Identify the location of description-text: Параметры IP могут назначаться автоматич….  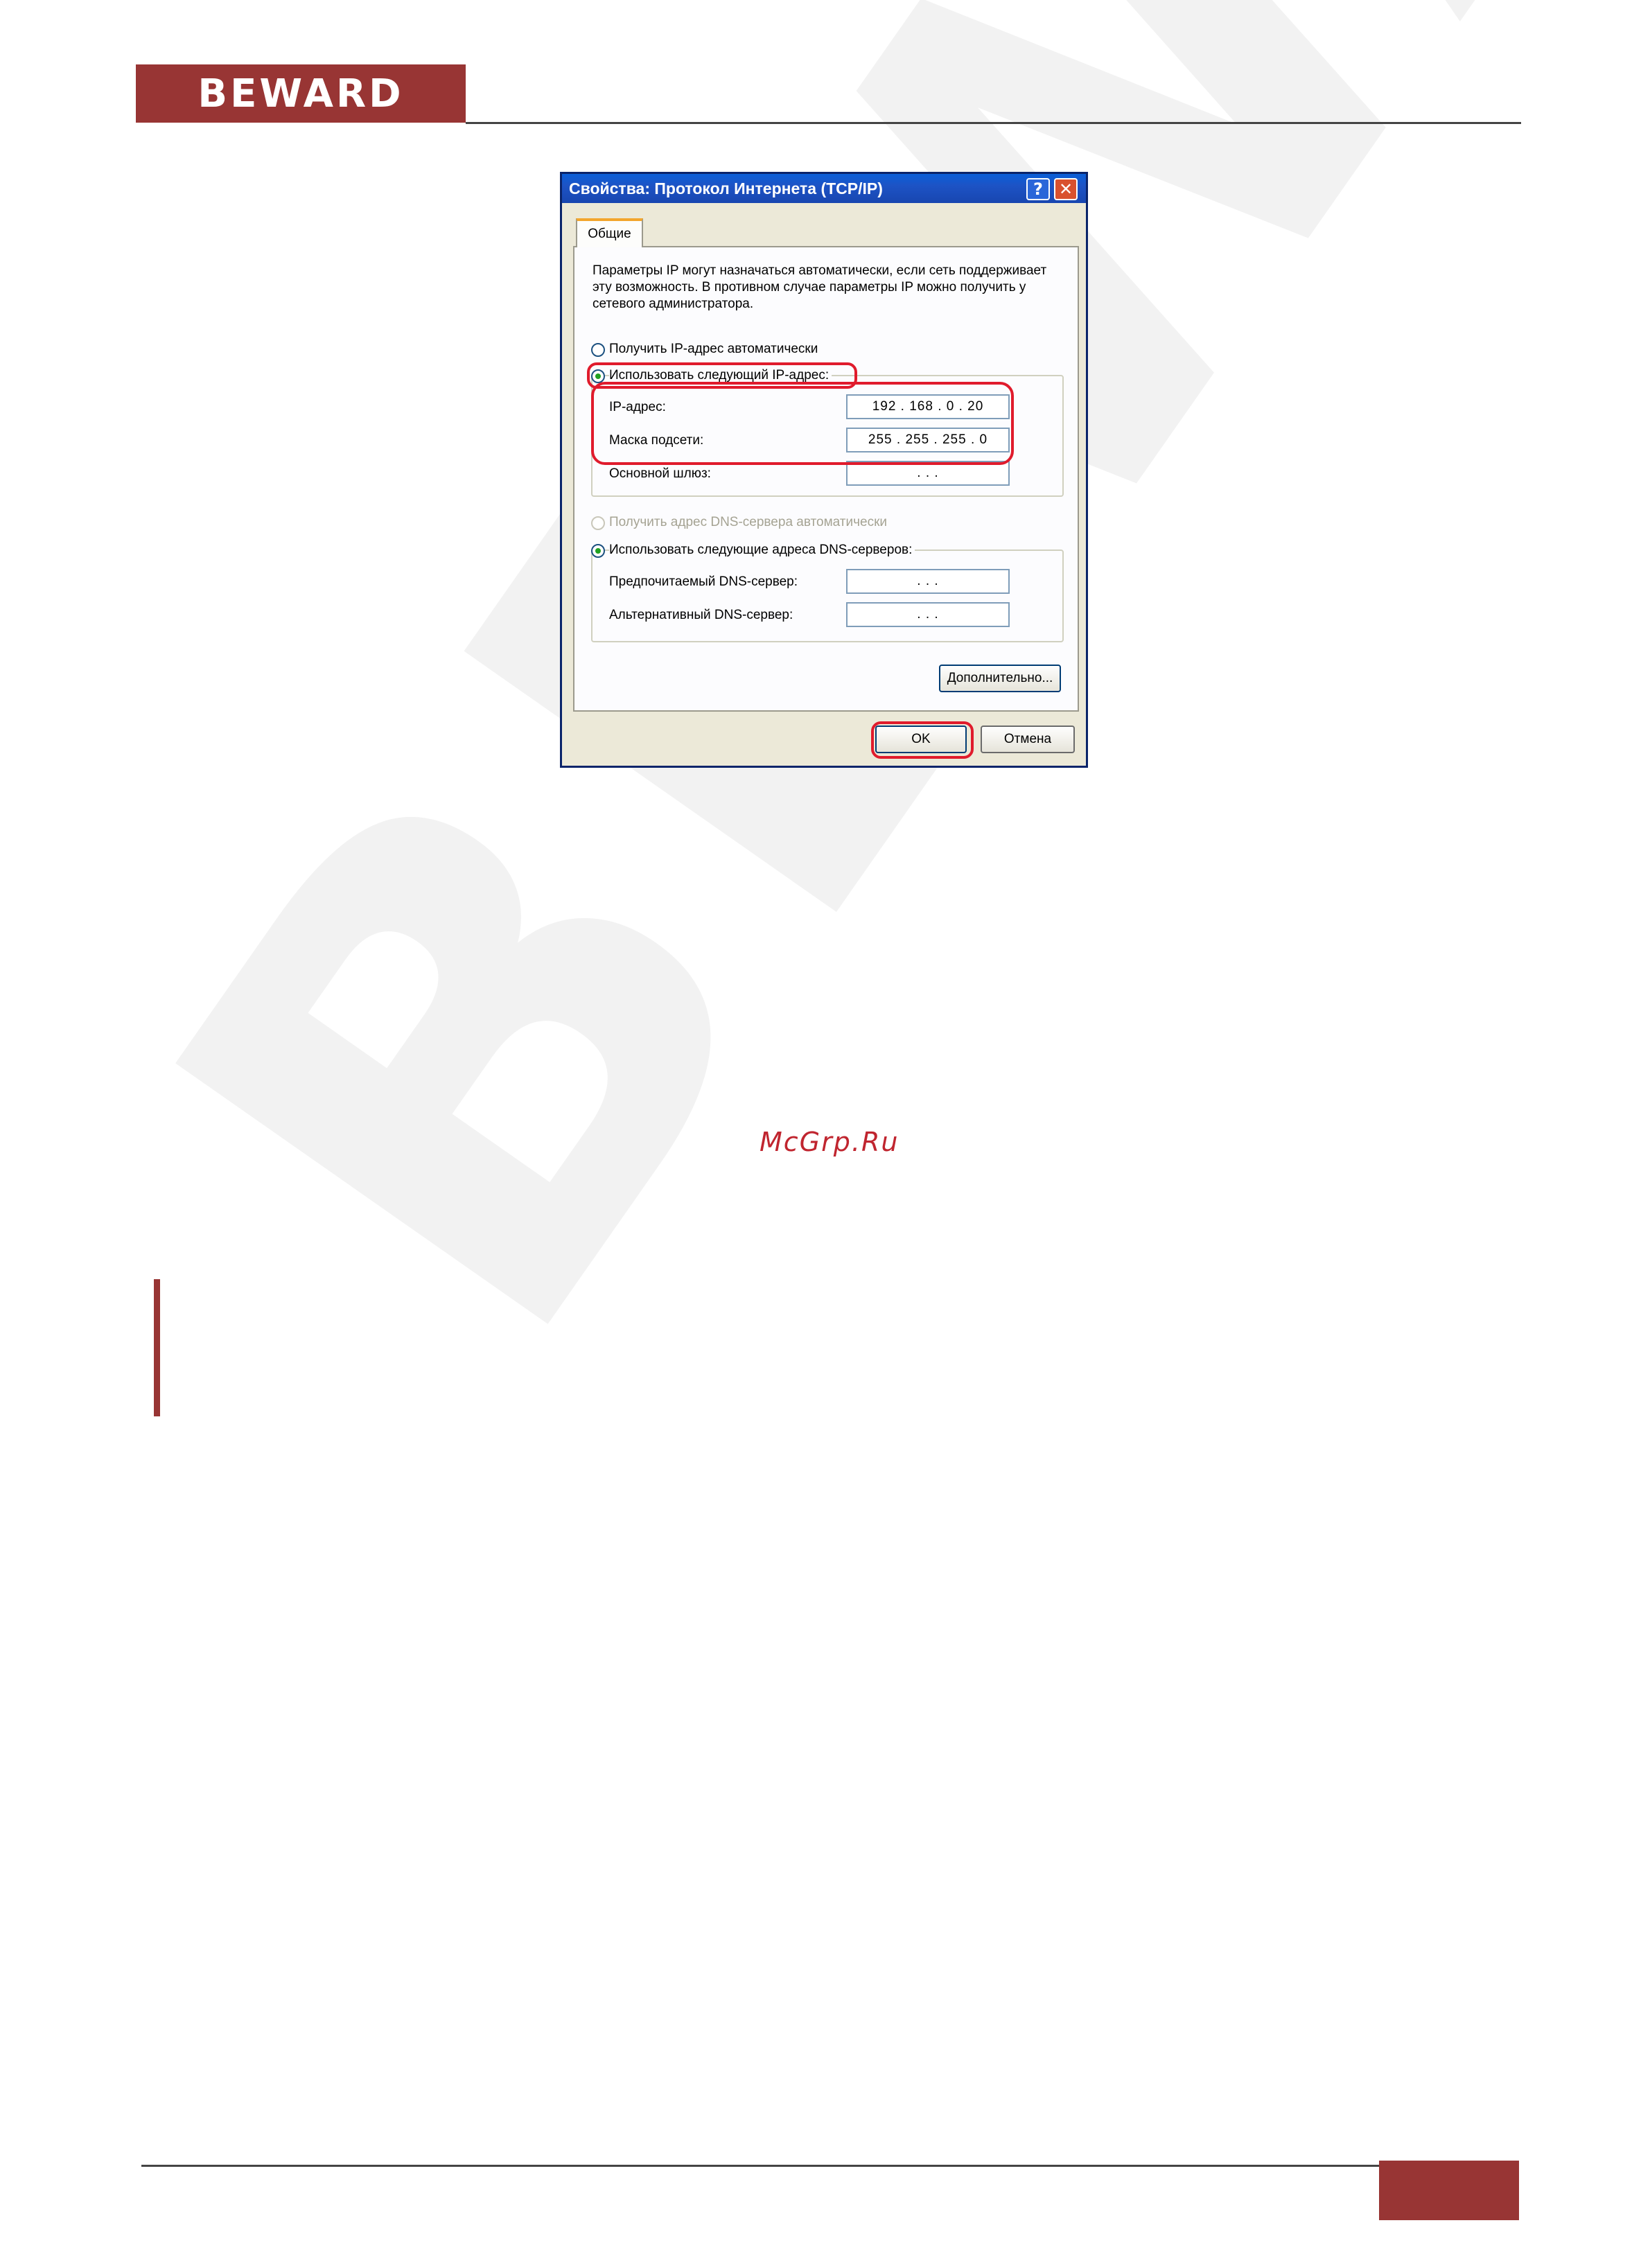
(820, 287).